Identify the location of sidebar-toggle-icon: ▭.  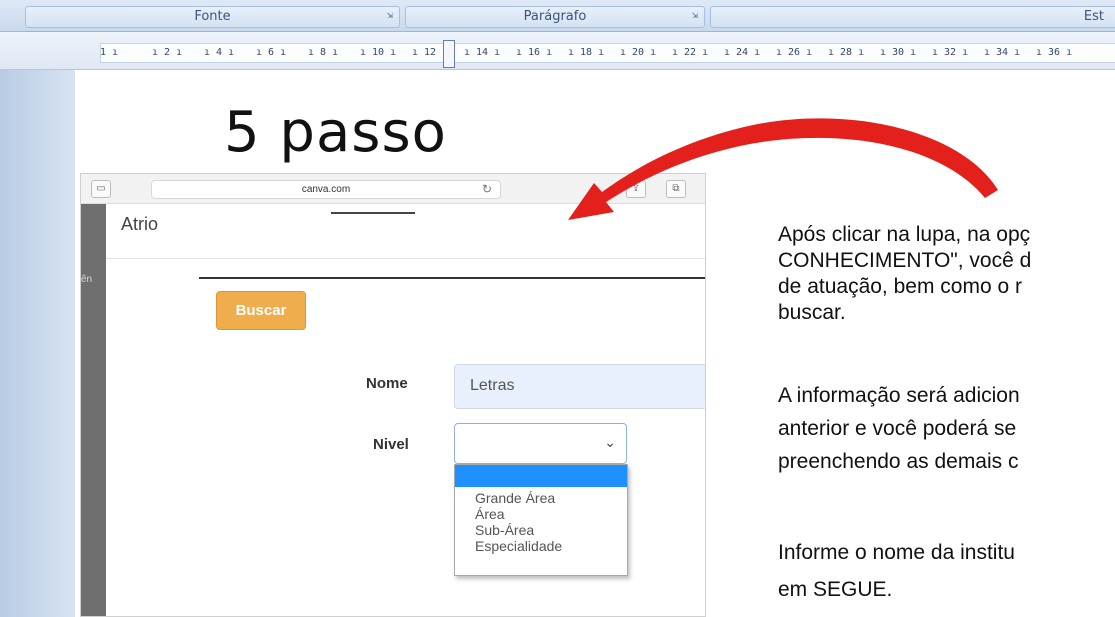
(101, 189).